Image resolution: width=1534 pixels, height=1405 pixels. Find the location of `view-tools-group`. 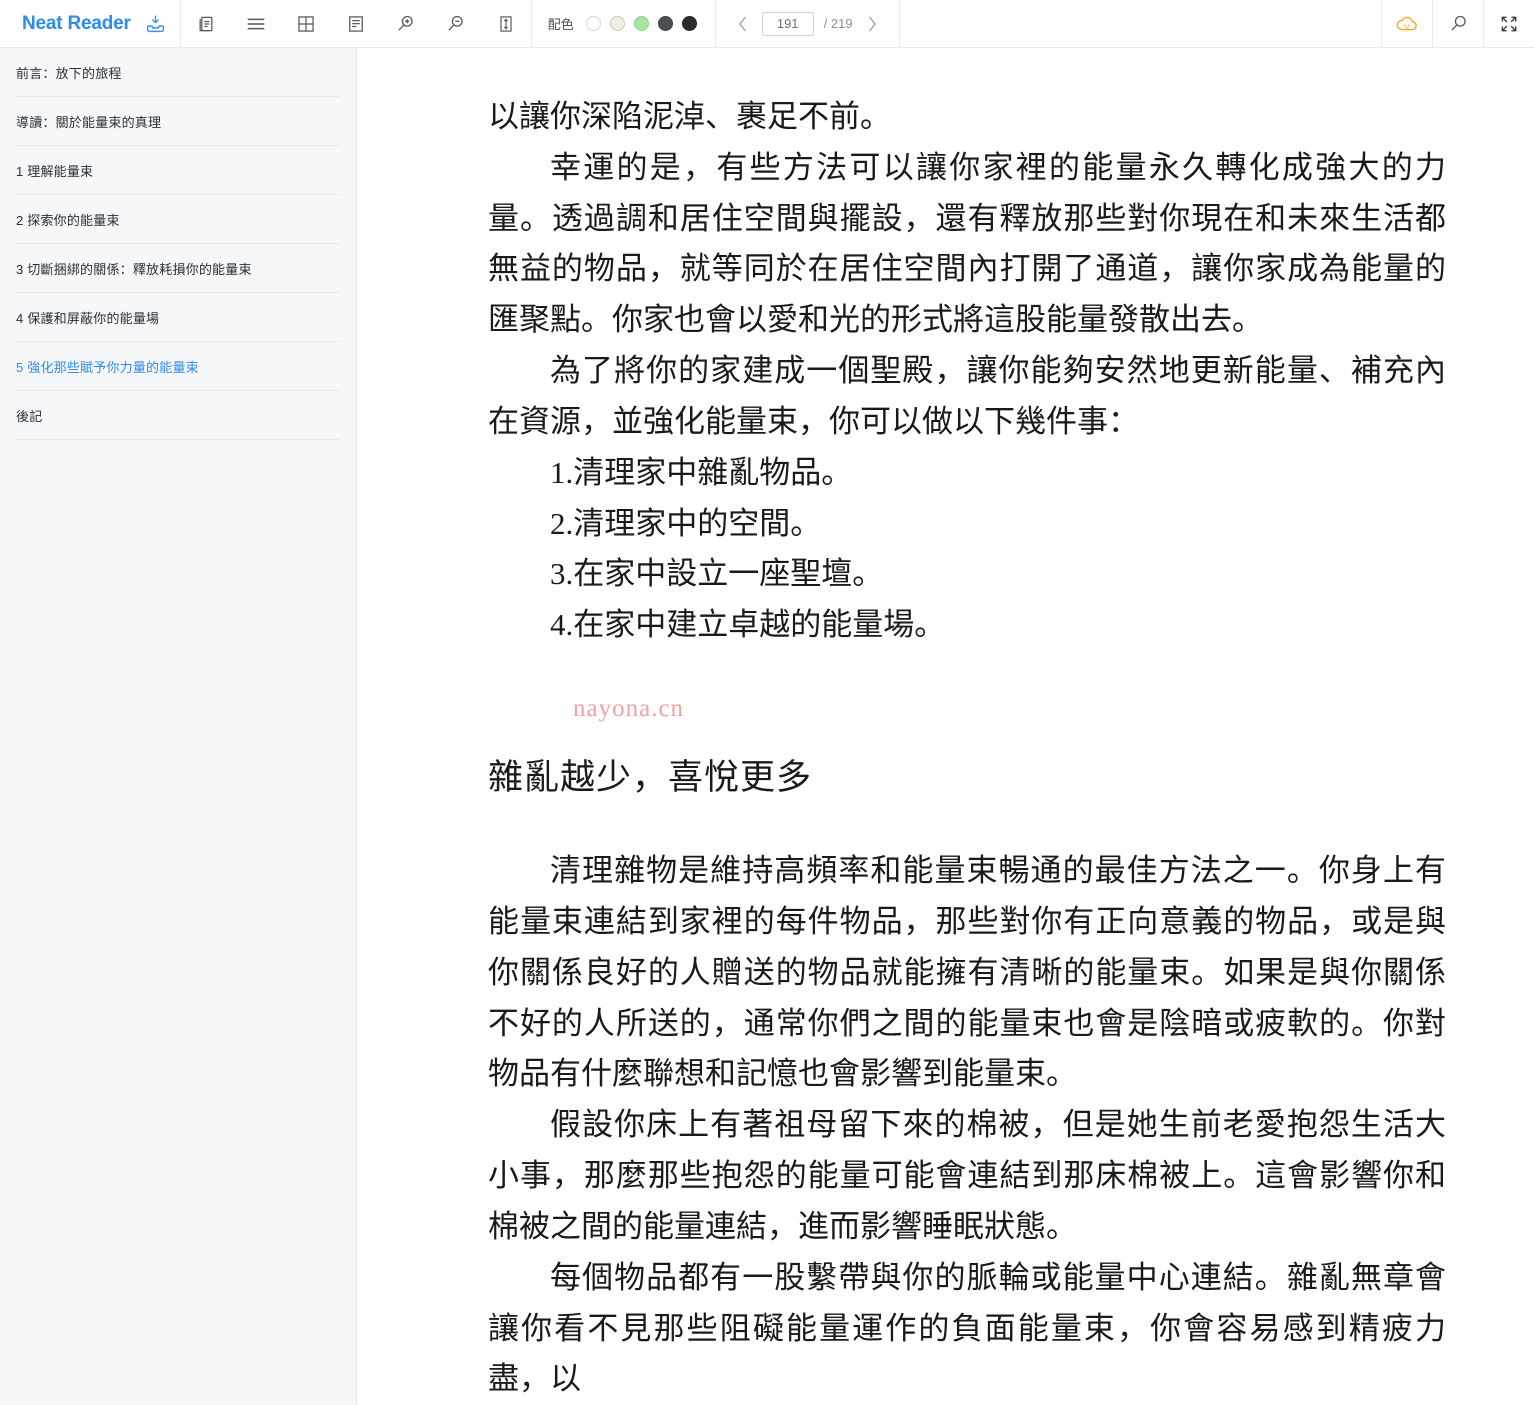

view-tools-group is located at coordinates (356, 23).